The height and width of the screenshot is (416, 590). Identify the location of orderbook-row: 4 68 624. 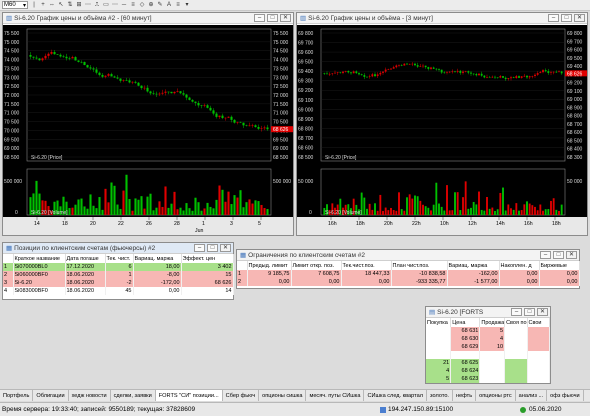
(488, 371).